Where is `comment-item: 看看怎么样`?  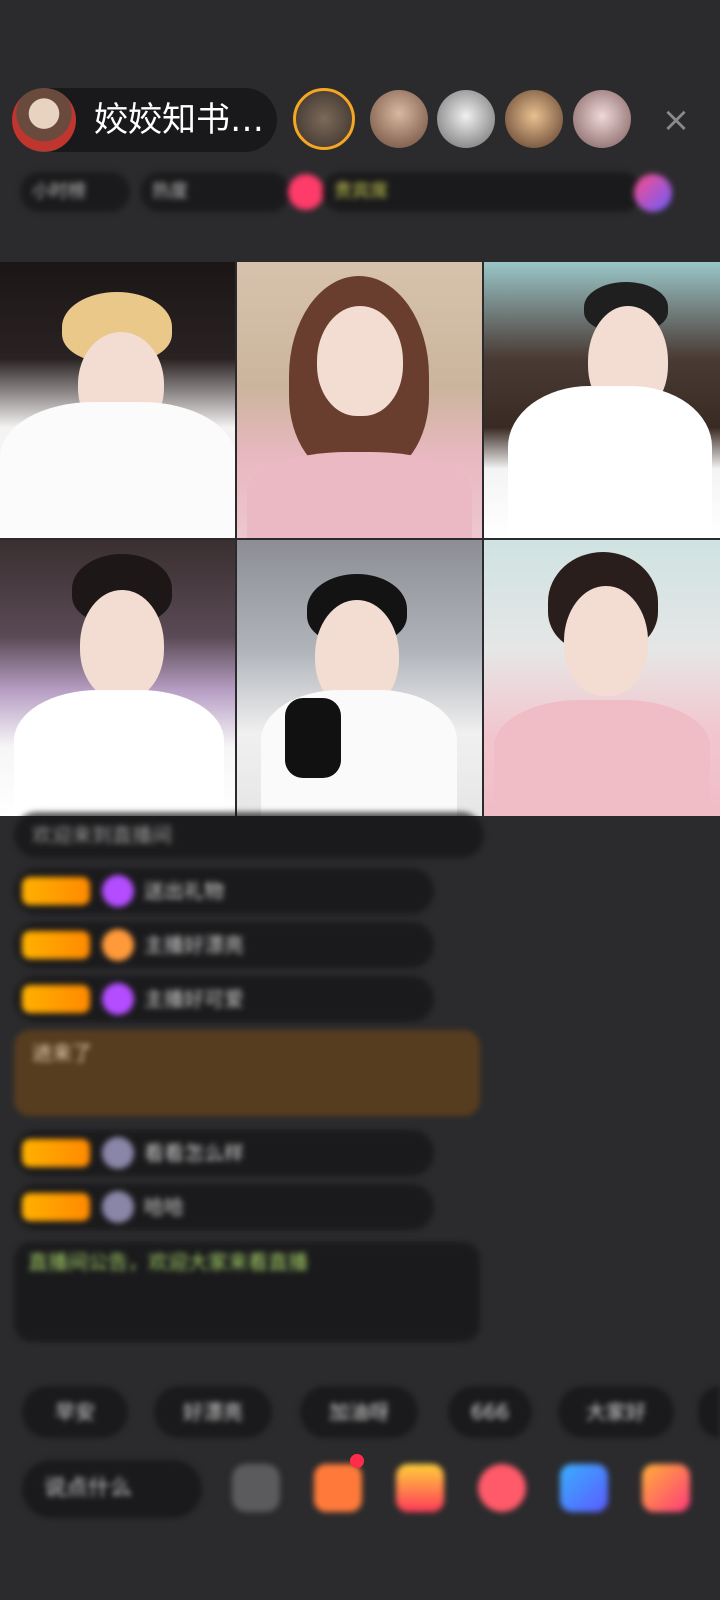 comment-item: 看看怎么样 is located at coordinates (224, 1153).